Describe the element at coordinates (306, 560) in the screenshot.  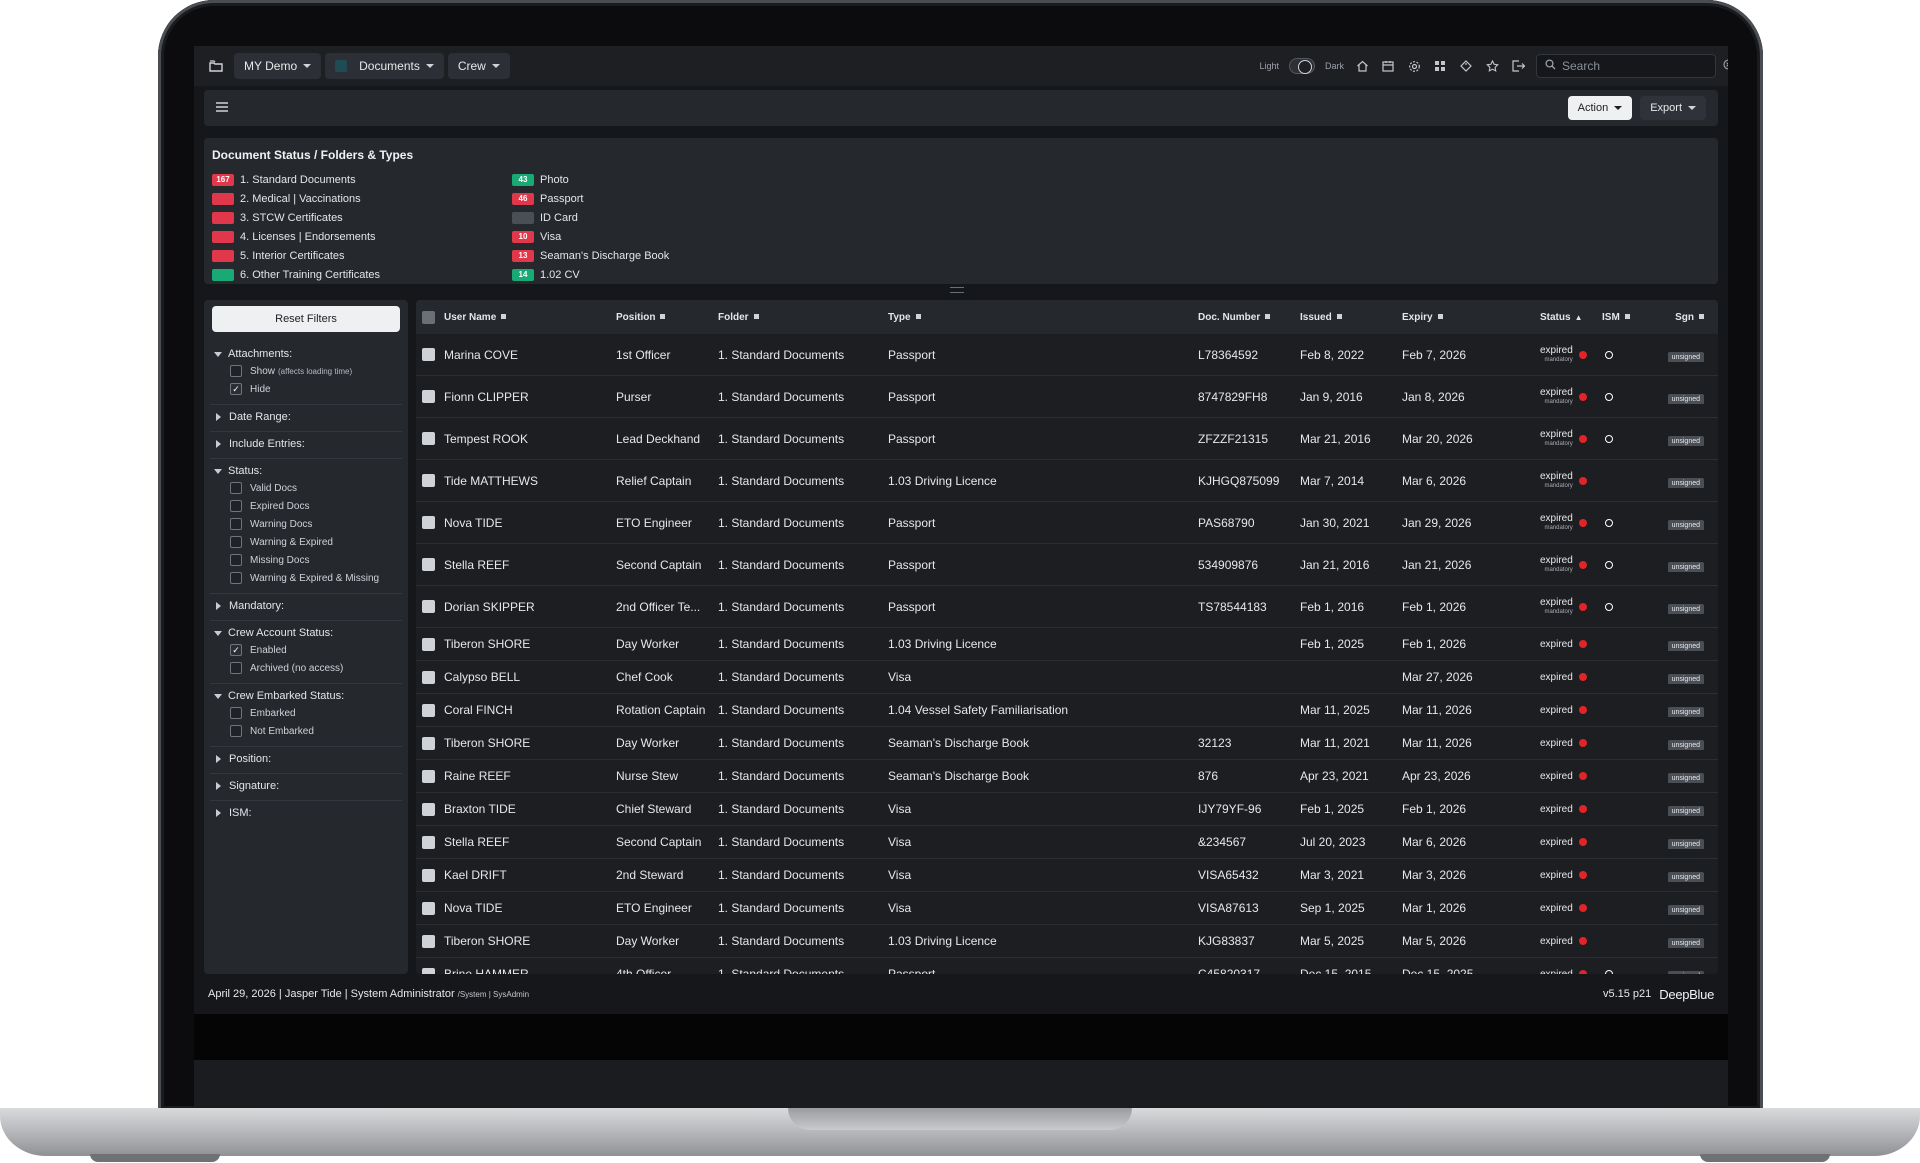
I see `filter-option-status: Missing Docs` at that location.